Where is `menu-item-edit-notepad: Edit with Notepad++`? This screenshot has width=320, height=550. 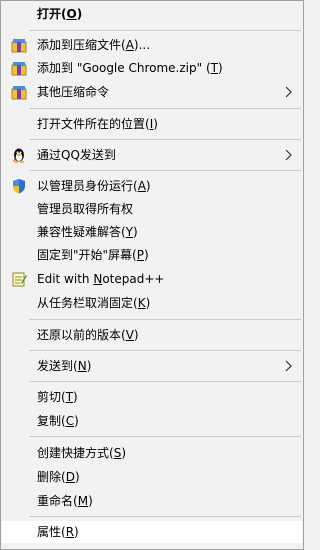
menu-item-edit-notepad: Edit with Notepad++ is located at coordinates (152, 279).